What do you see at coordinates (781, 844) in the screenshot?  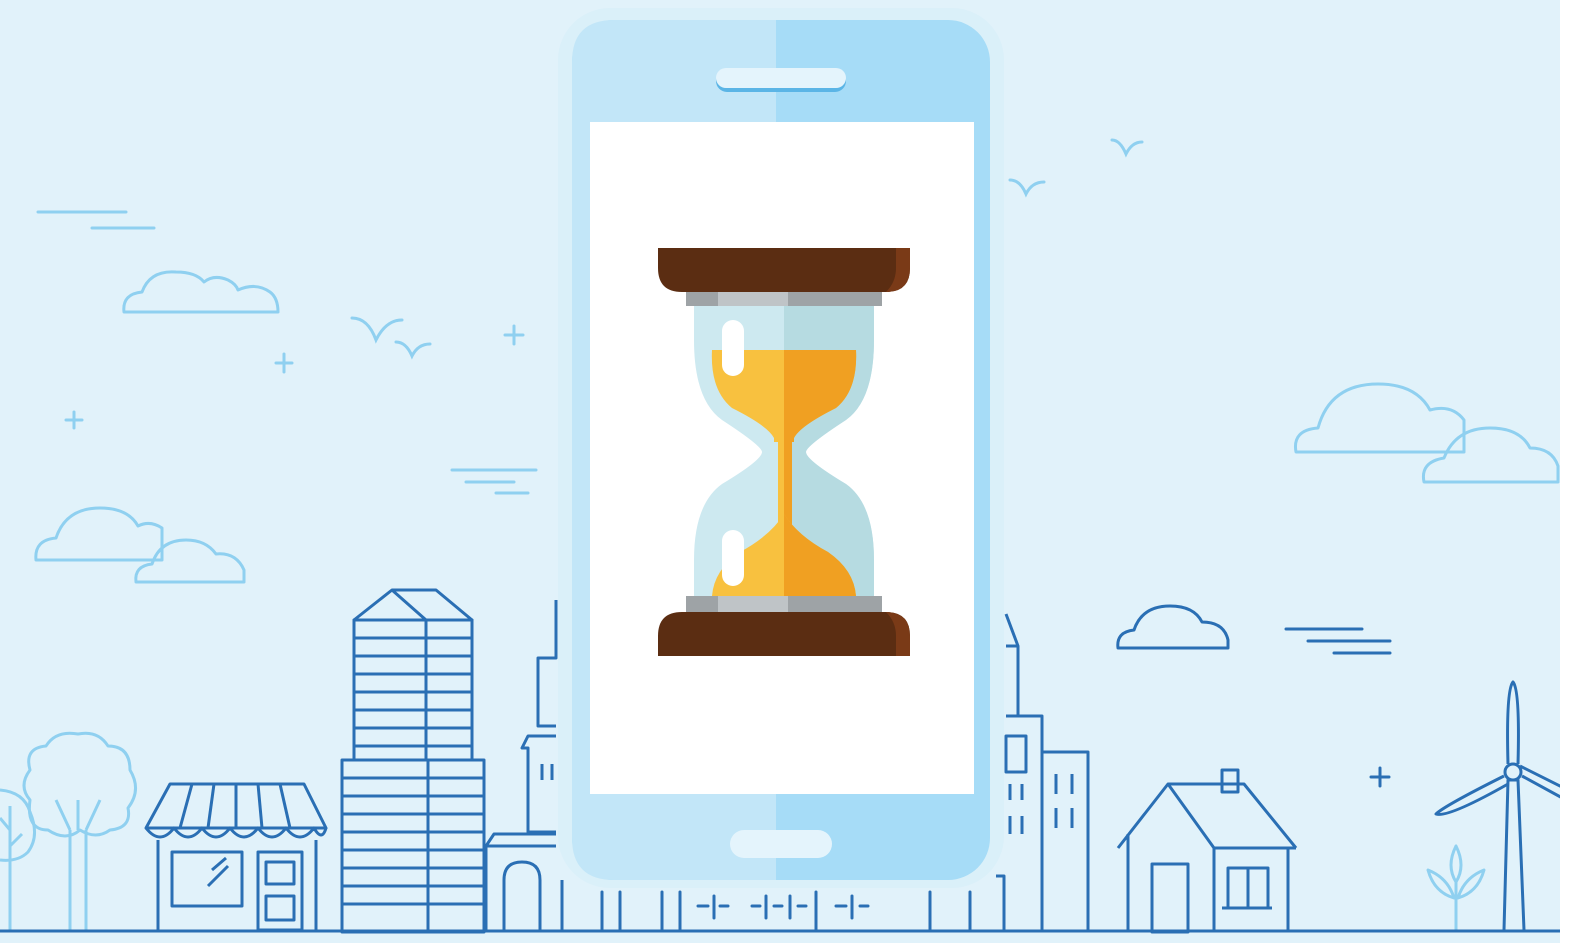 I see `home-button` at bounding box center [781, 844].